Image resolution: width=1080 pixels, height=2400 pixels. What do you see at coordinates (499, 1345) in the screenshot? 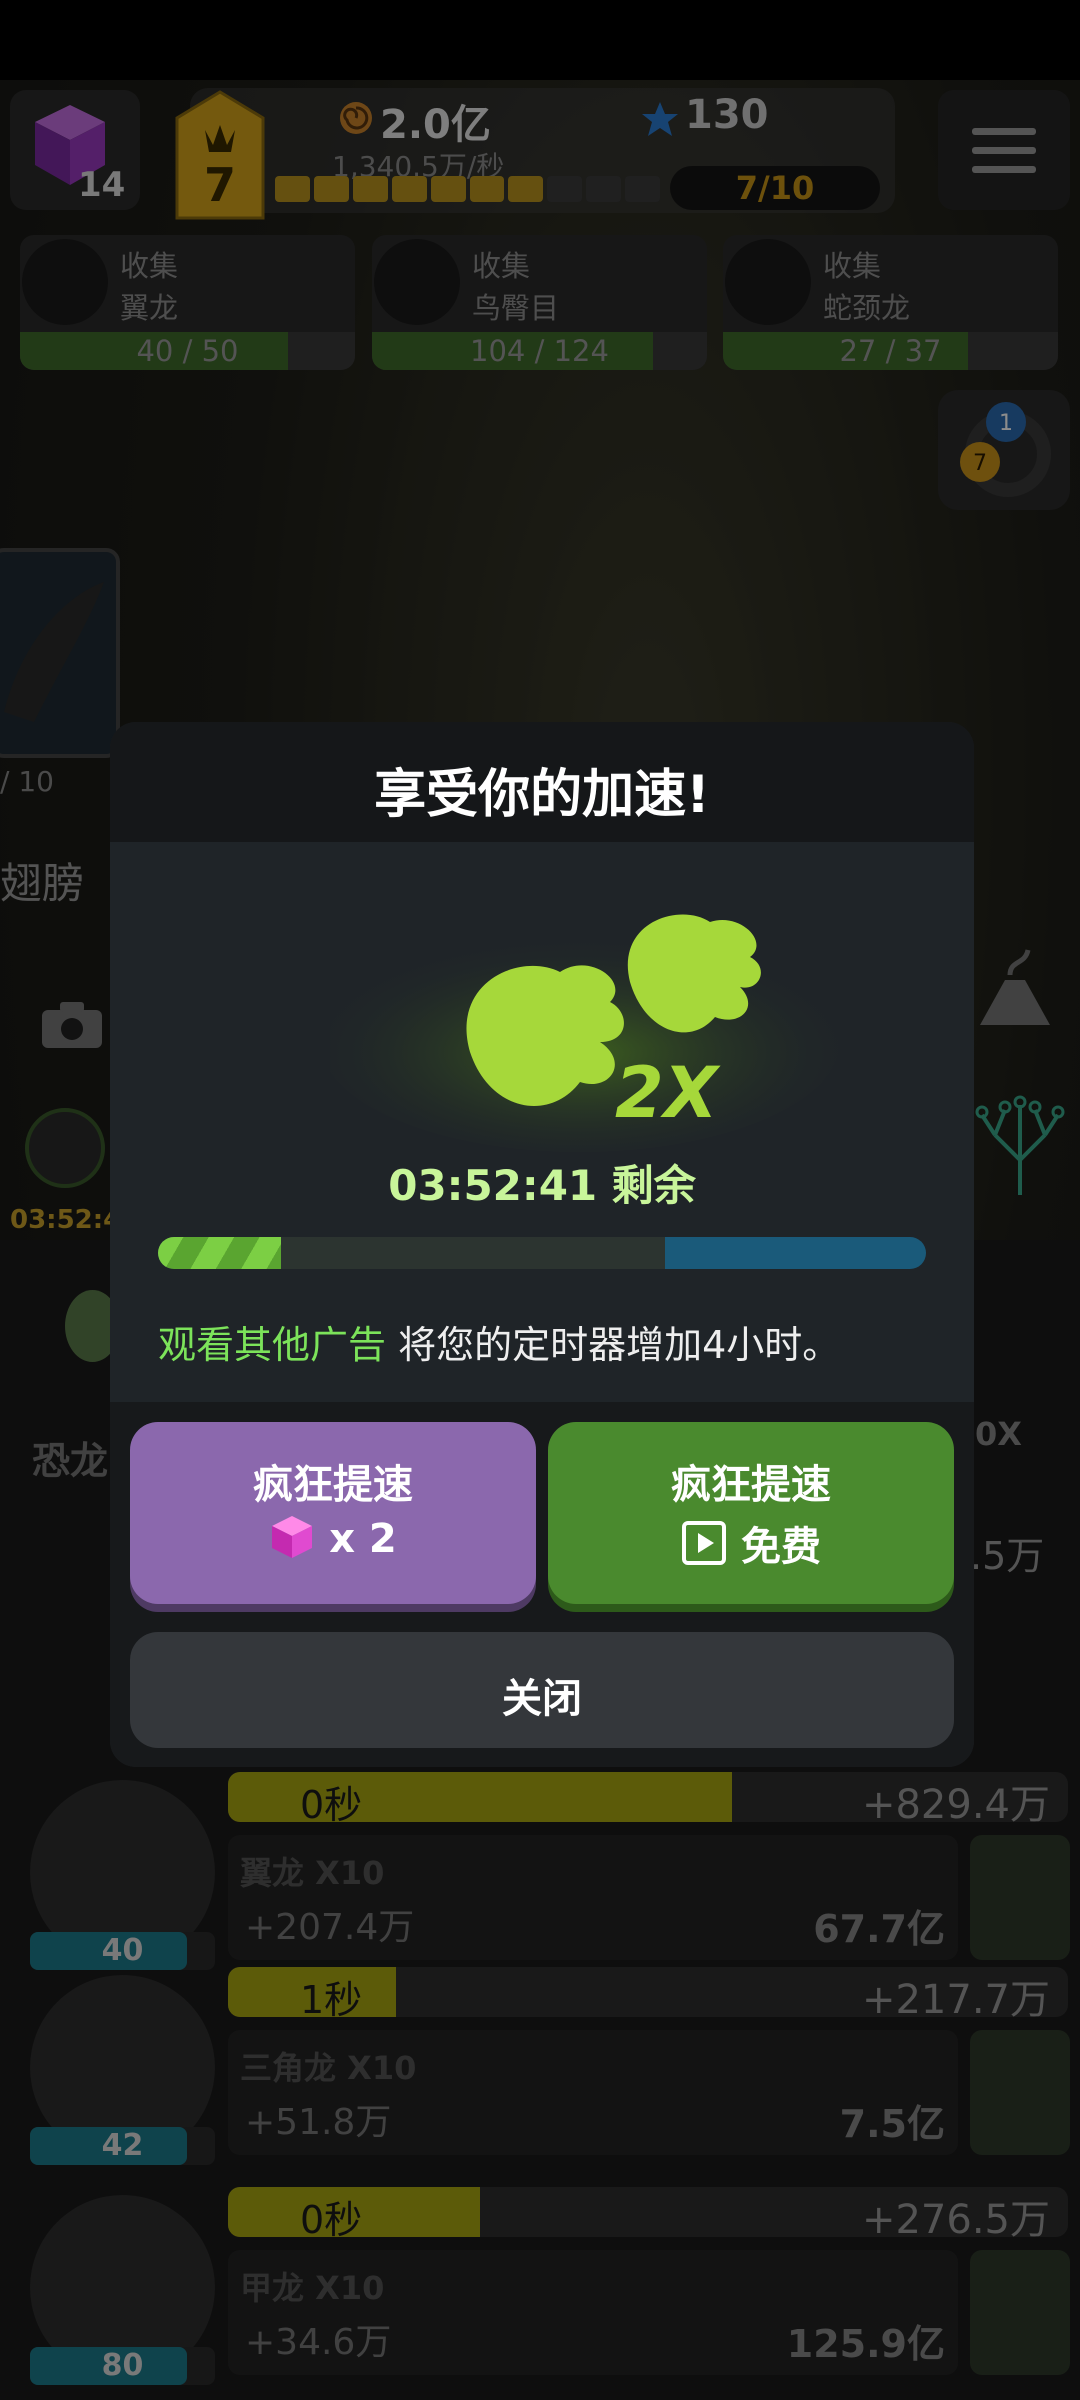
I see `ad-extend-note: 观看其他广告 将您的定时器增加4小时。` at bounding box center [499, 1345].